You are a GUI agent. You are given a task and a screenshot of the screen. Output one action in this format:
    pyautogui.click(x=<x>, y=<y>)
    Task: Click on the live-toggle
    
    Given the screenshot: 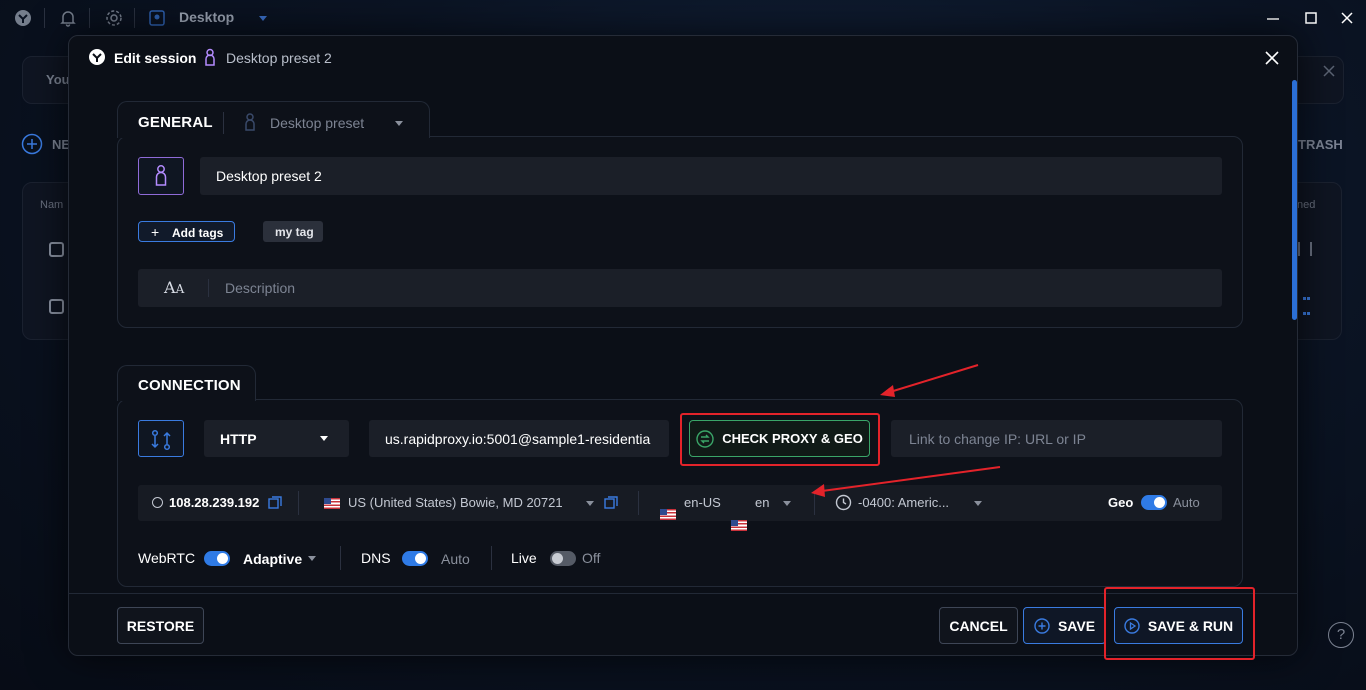 What is the action you would take?
    pyautogui.click(x=563, y=558)
    